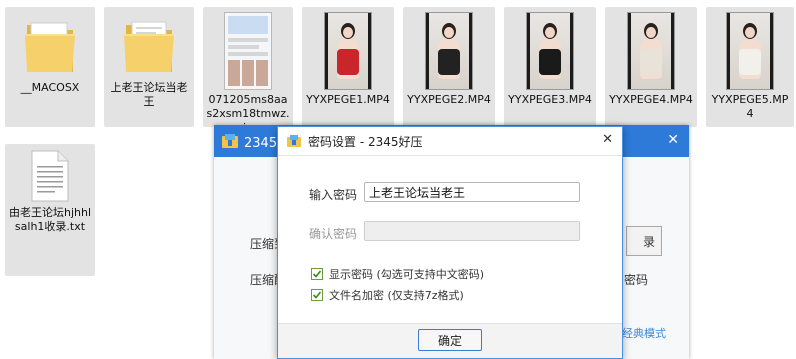 This screenshot has height=359, width=796. I want to click on confirm-password-label: 确认密码, so click(333, 234).